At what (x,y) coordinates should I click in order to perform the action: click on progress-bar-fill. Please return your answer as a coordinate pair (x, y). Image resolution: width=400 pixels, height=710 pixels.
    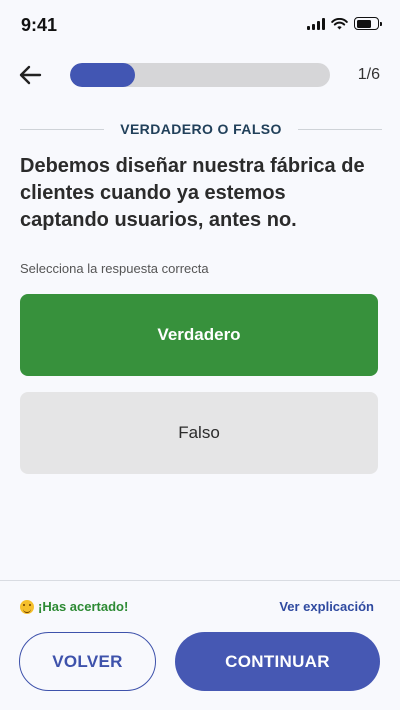
    Looking at the image, I should click on (102, 75).